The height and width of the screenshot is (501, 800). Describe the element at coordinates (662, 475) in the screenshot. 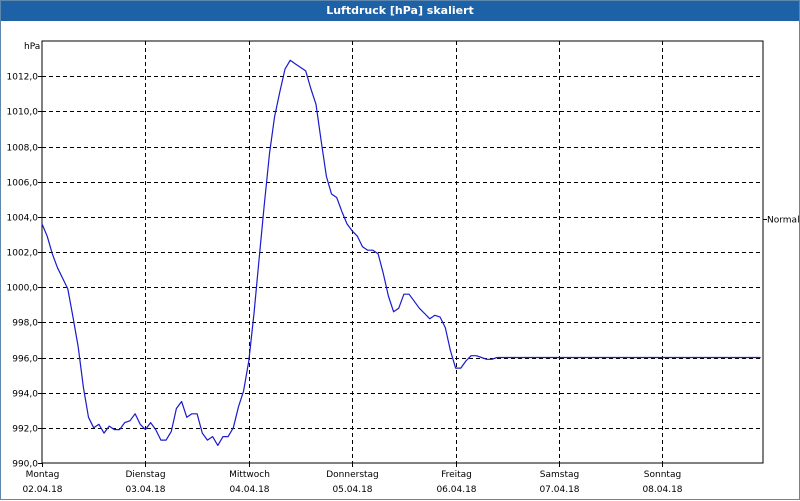

I see `x-tick-day: Sonntag` at that location.